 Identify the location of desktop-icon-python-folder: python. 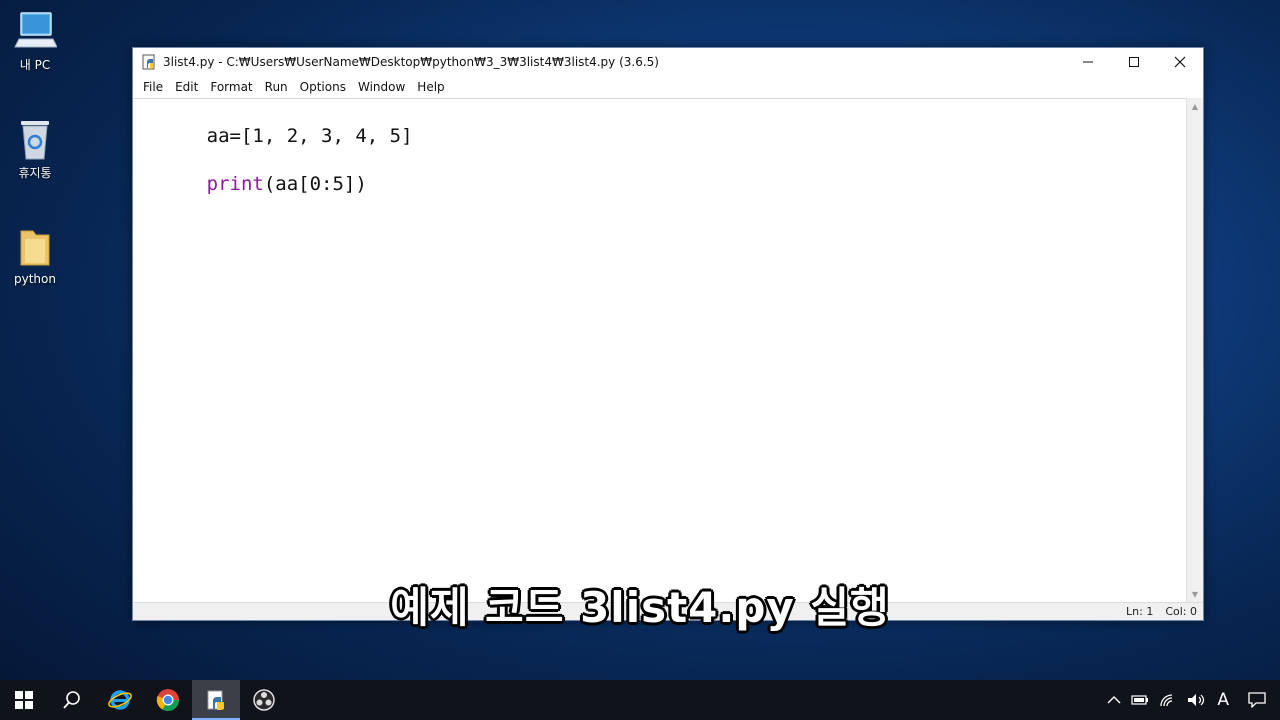
(35, 255).